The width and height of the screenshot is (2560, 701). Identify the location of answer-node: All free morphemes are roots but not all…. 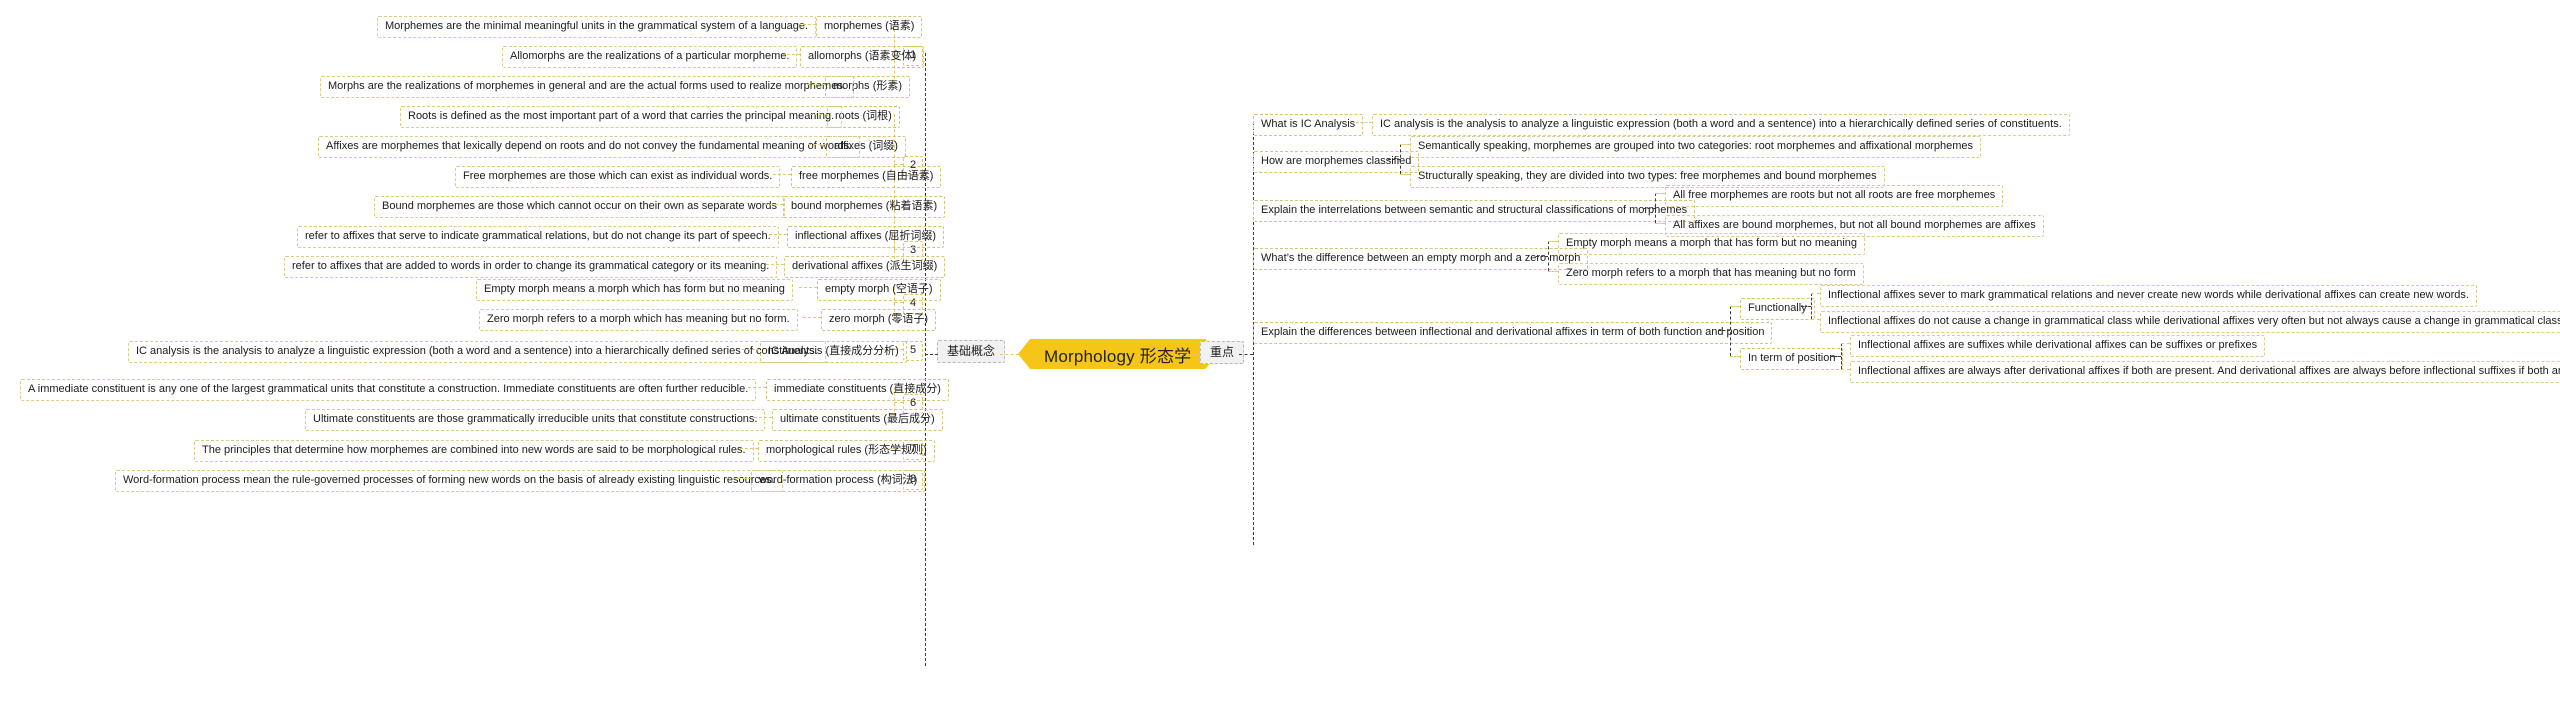
(1834, 196).